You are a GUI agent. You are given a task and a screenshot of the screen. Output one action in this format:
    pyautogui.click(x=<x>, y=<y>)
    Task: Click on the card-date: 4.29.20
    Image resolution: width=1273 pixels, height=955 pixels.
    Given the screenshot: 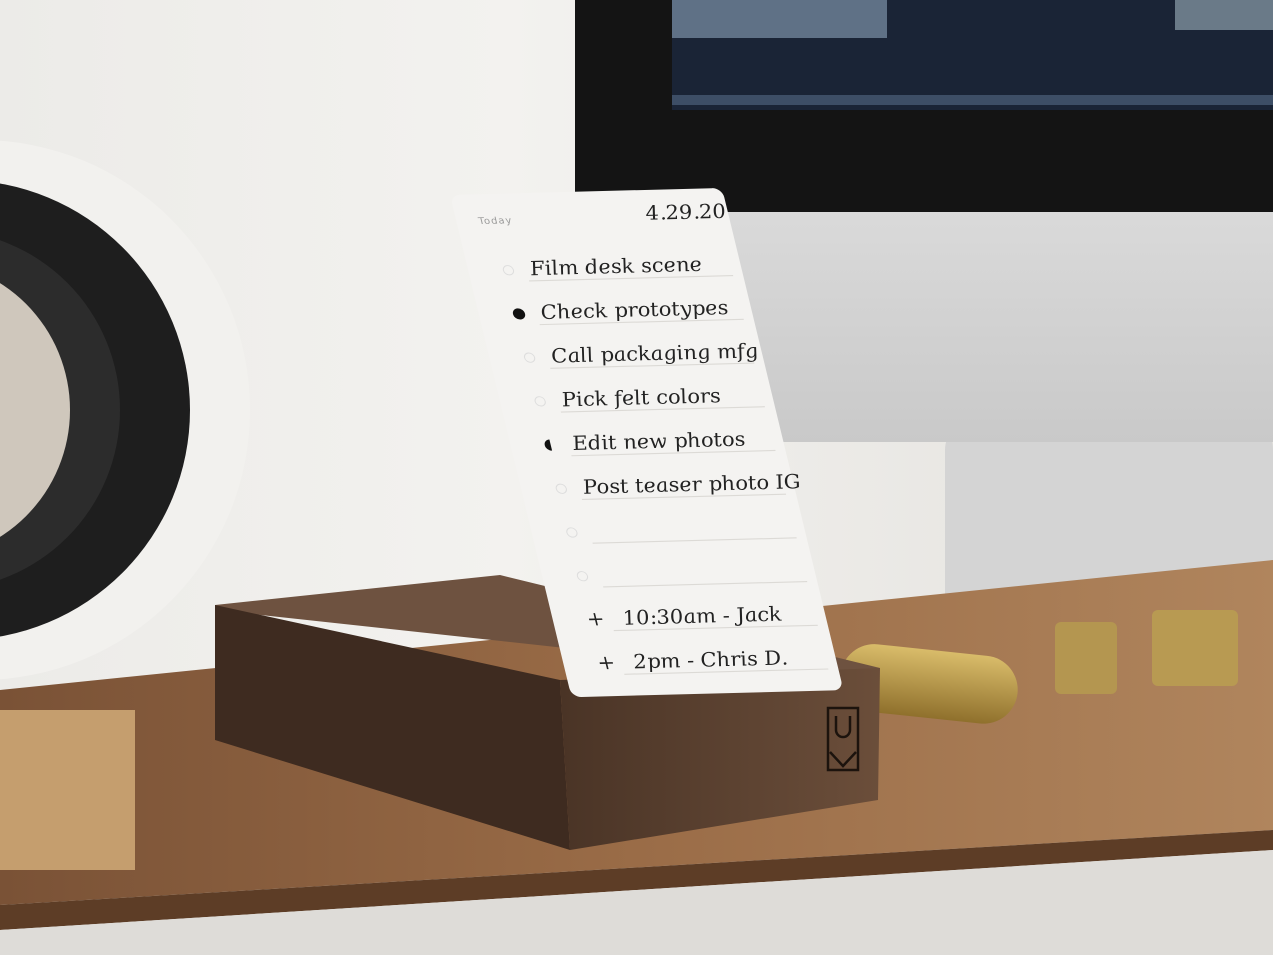 What is the action you would take?
    pyautogui.click(x=685, y=212)
    